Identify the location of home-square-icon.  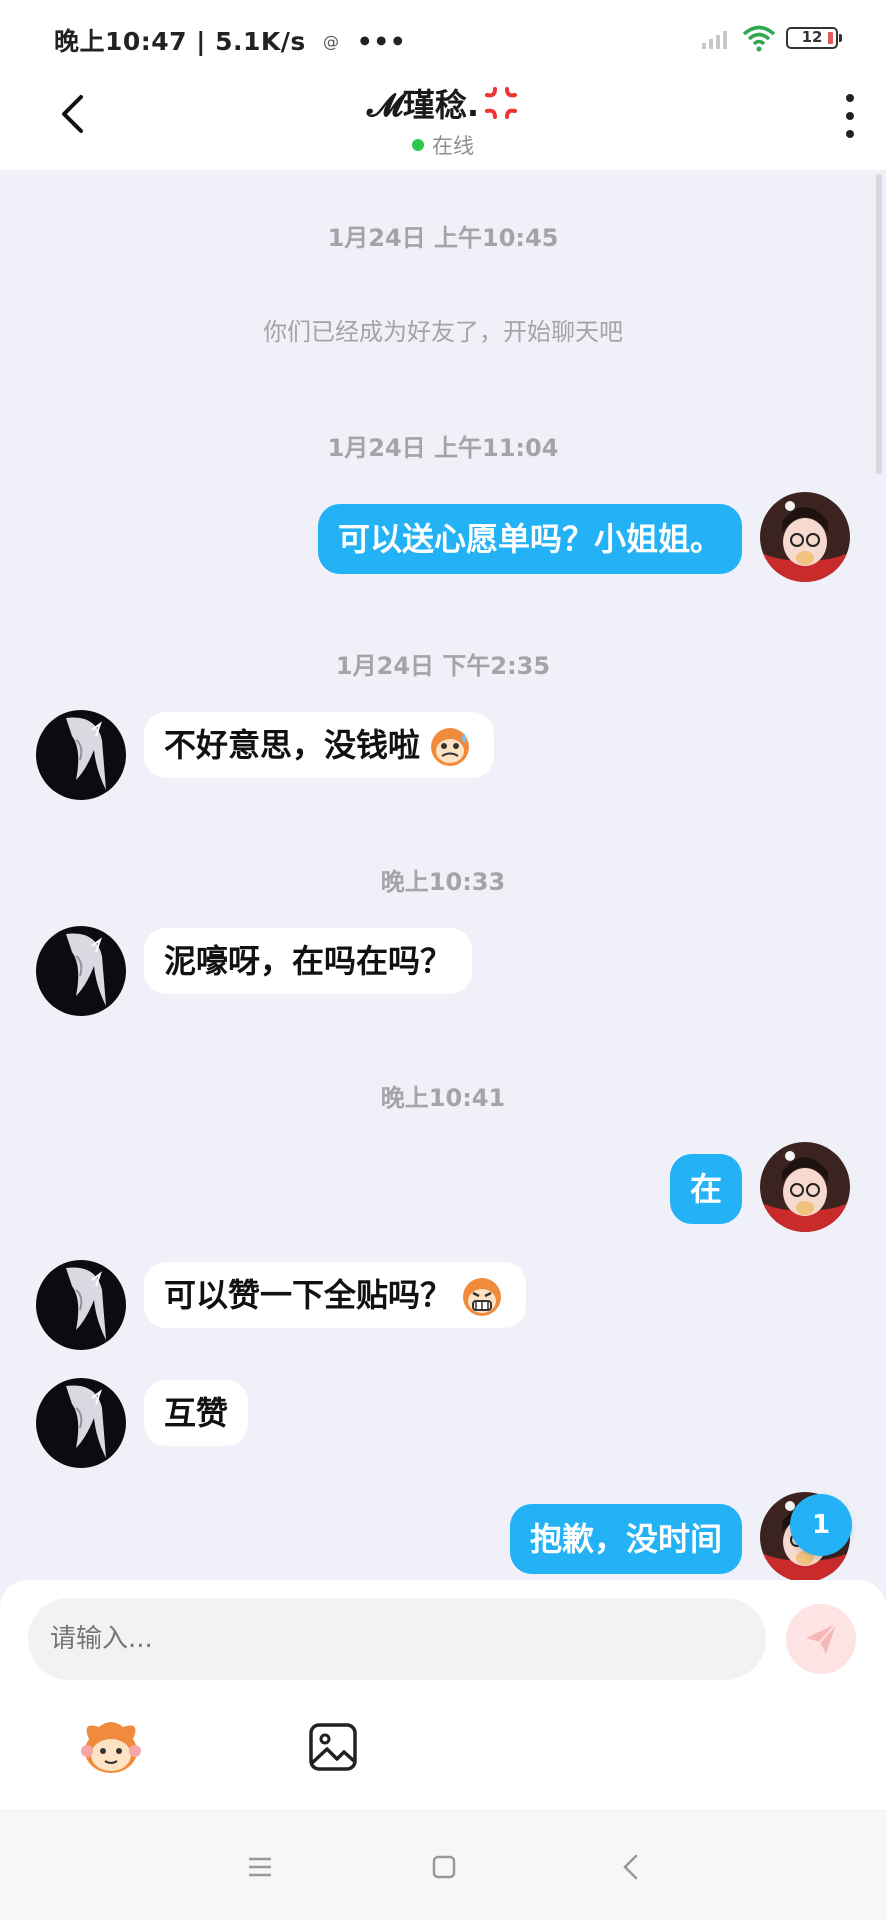
(444, 1867).